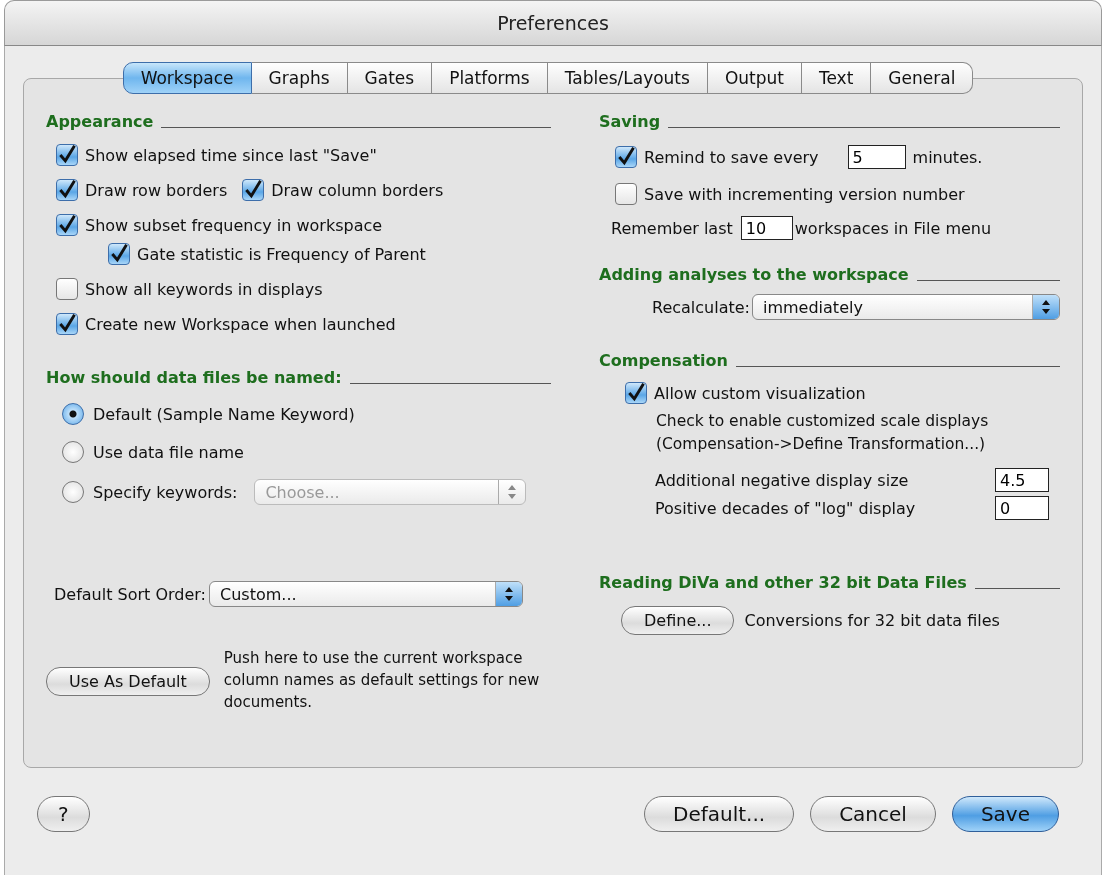 The height and width of the screenshot is (875, 1106). I want to click on checkbox-label: Create new Workspace when launched, so click(240, 324).